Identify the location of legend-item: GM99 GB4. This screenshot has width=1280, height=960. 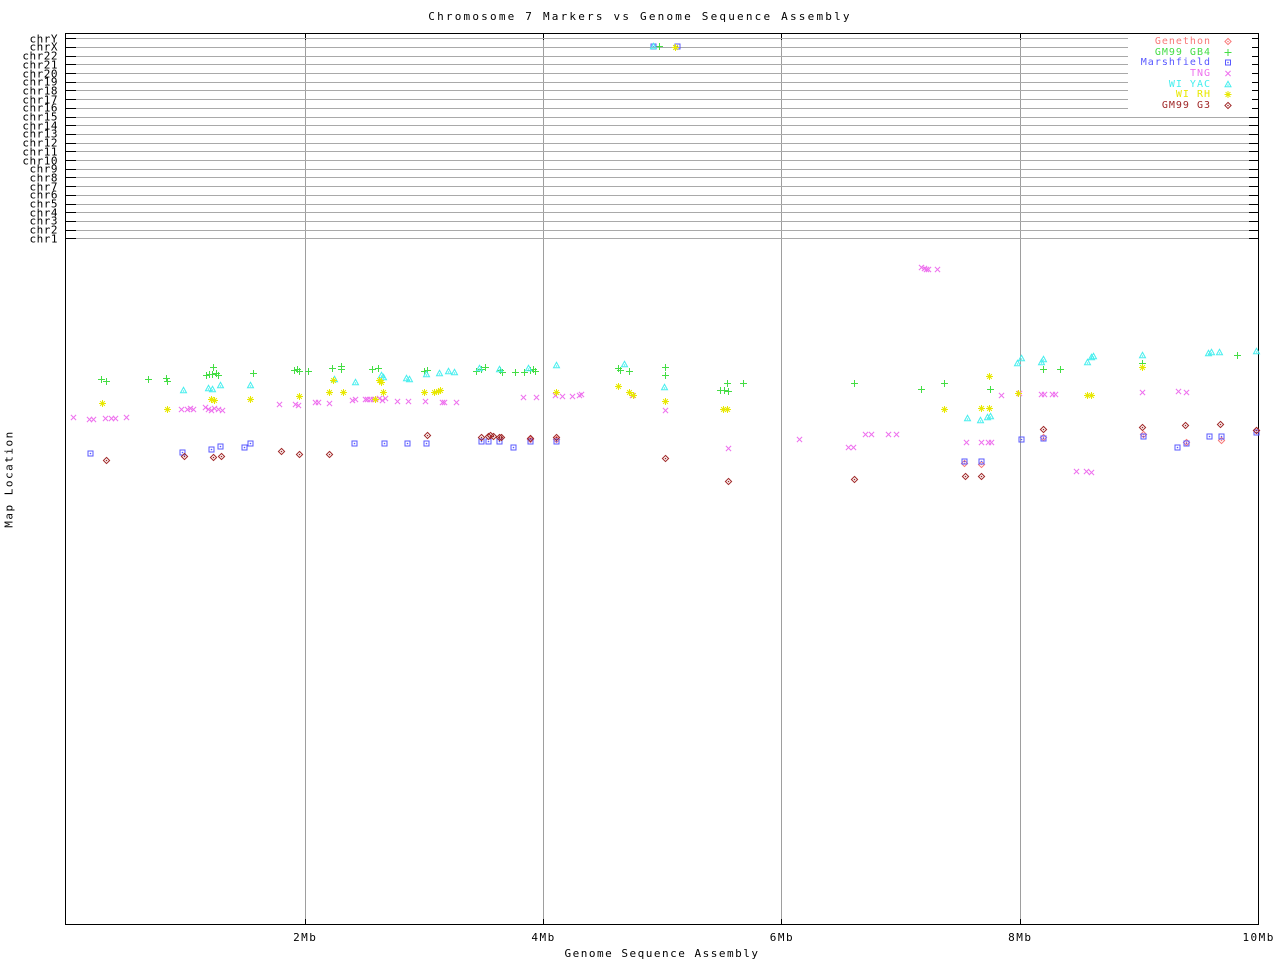
(1123, 52).